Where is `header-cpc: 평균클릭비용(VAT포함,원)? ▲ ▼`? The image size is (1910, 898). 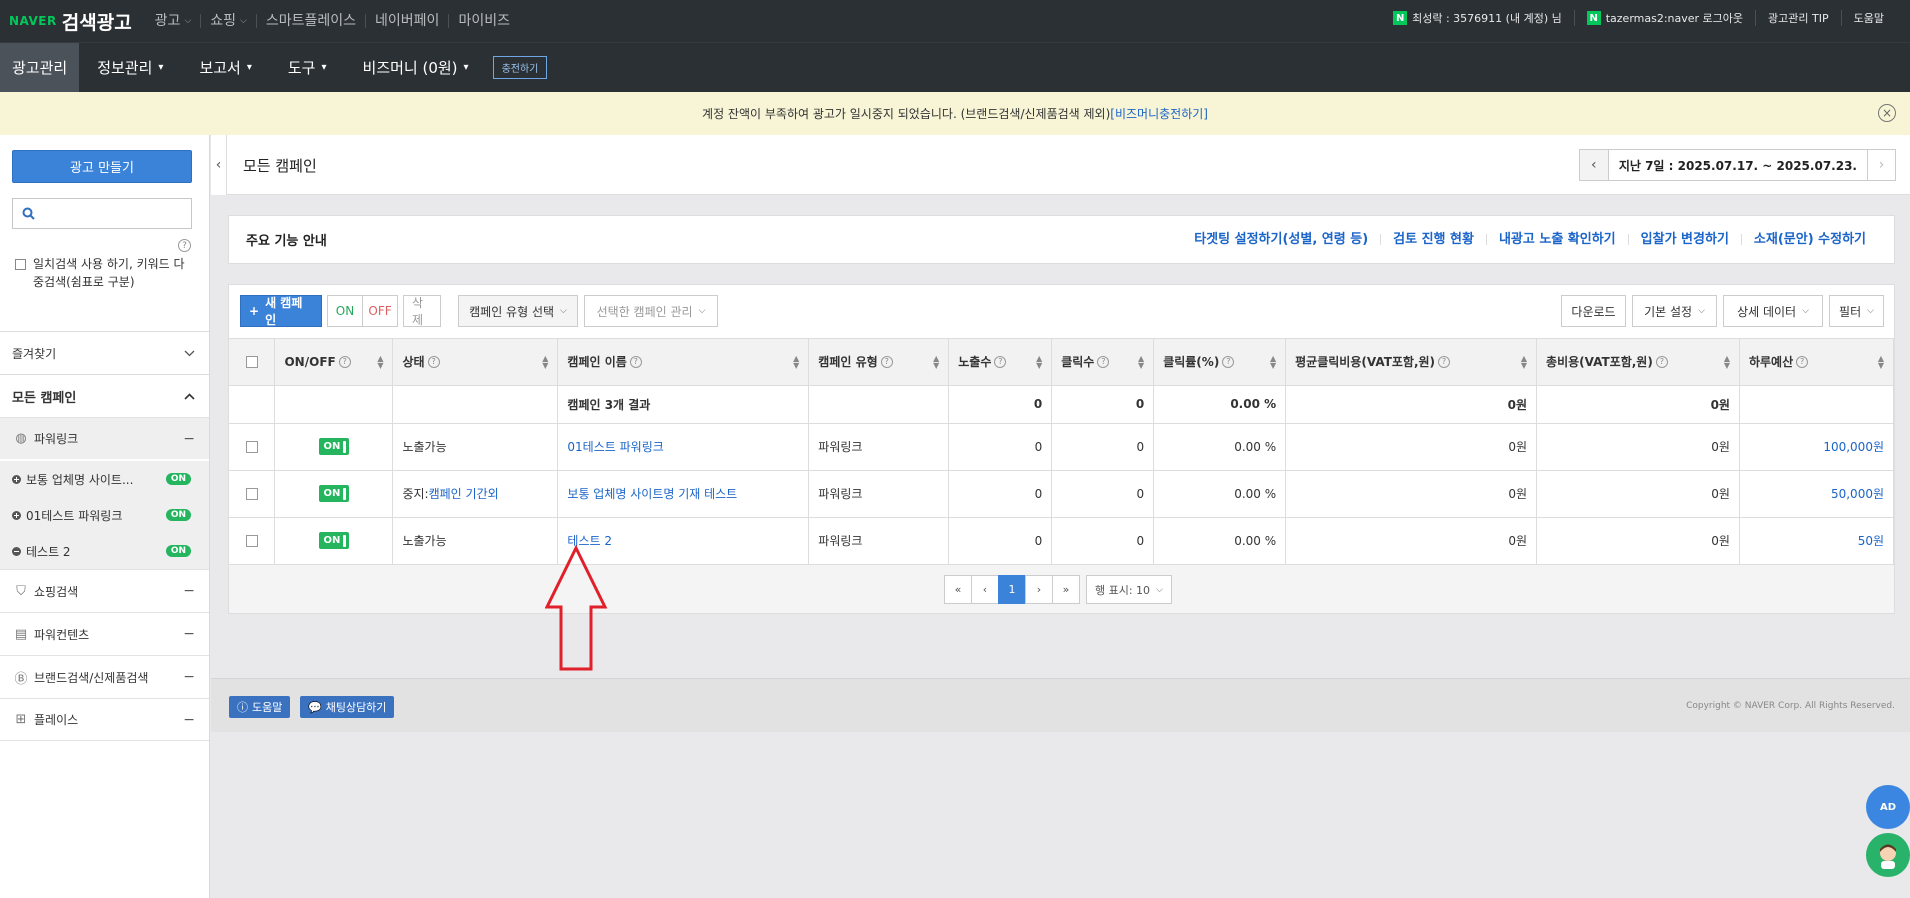
header-cpc: 평균클릭비용(VAT포함,원)? ▲ ▼ is located at coordinates (1411, 362).